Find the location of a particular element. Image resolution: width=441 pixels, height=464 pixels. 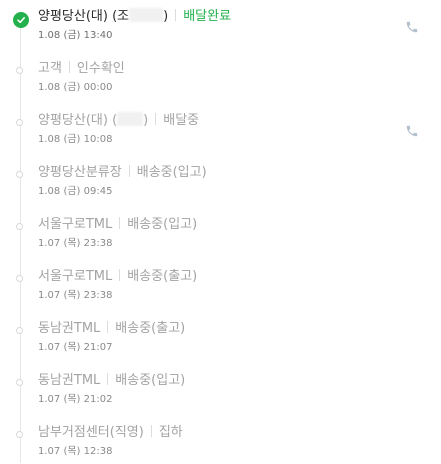

timeline-title: 양평당산(대) (조) 배달완료 is located at coordinates (134, 17).